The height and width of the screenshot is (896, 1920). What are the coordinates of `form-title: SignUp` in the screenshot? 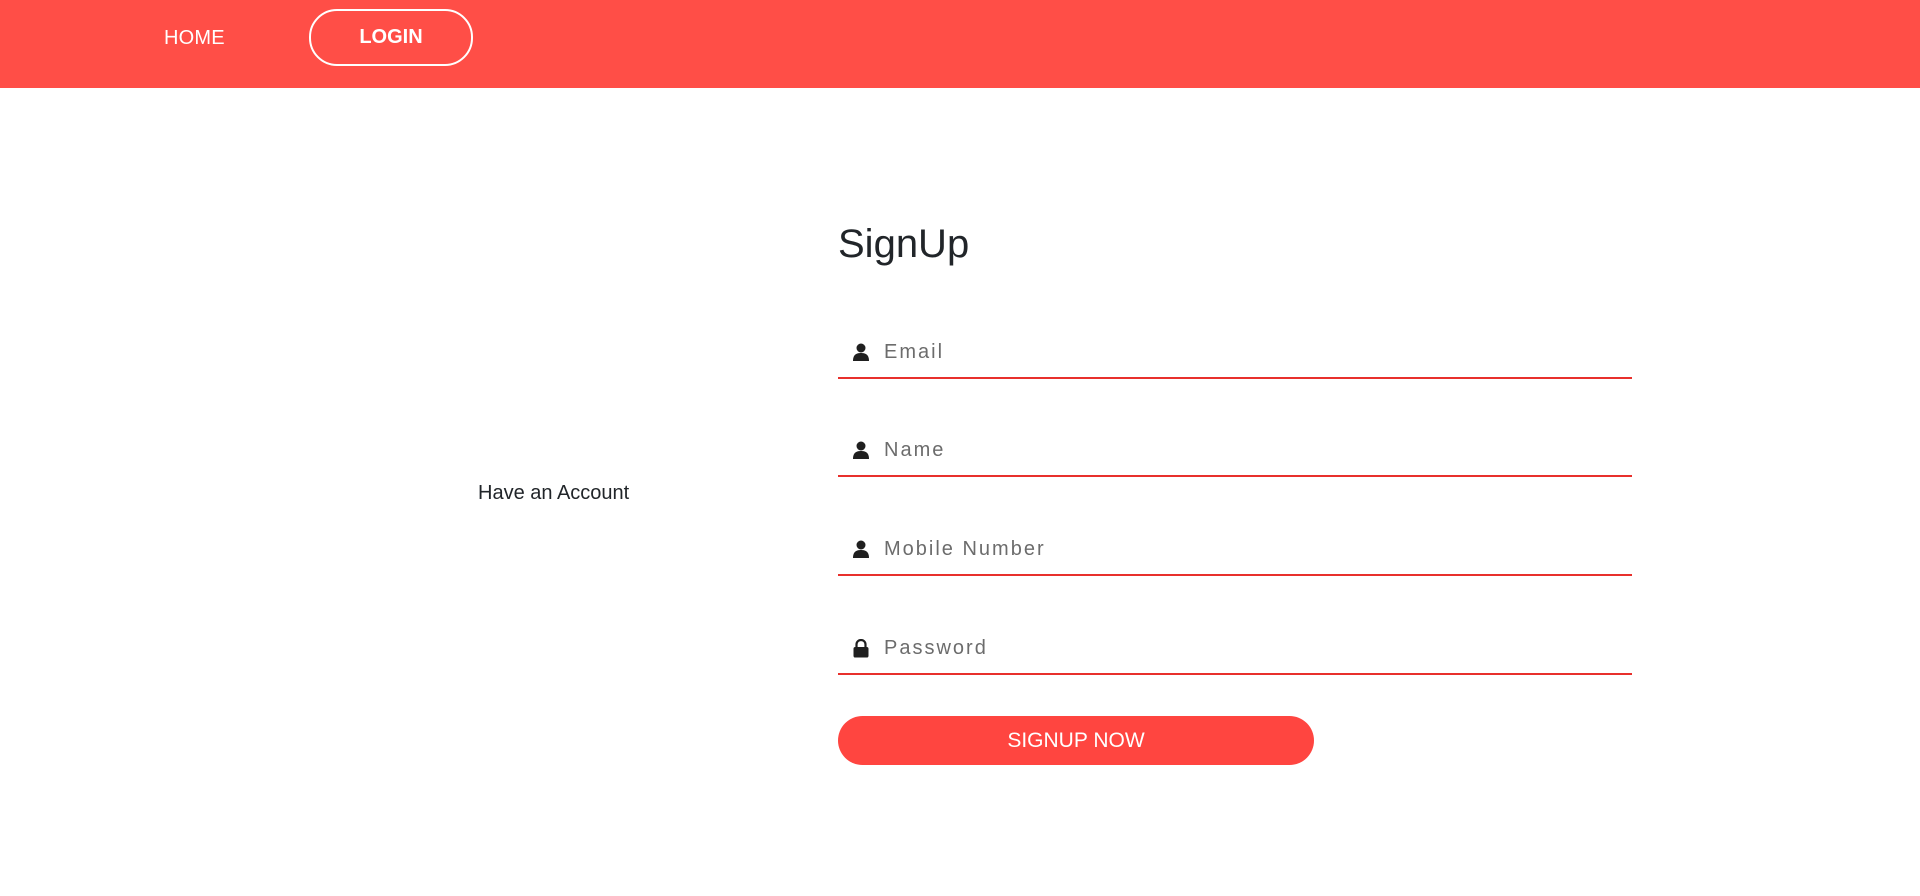 It's located at (904, 244).